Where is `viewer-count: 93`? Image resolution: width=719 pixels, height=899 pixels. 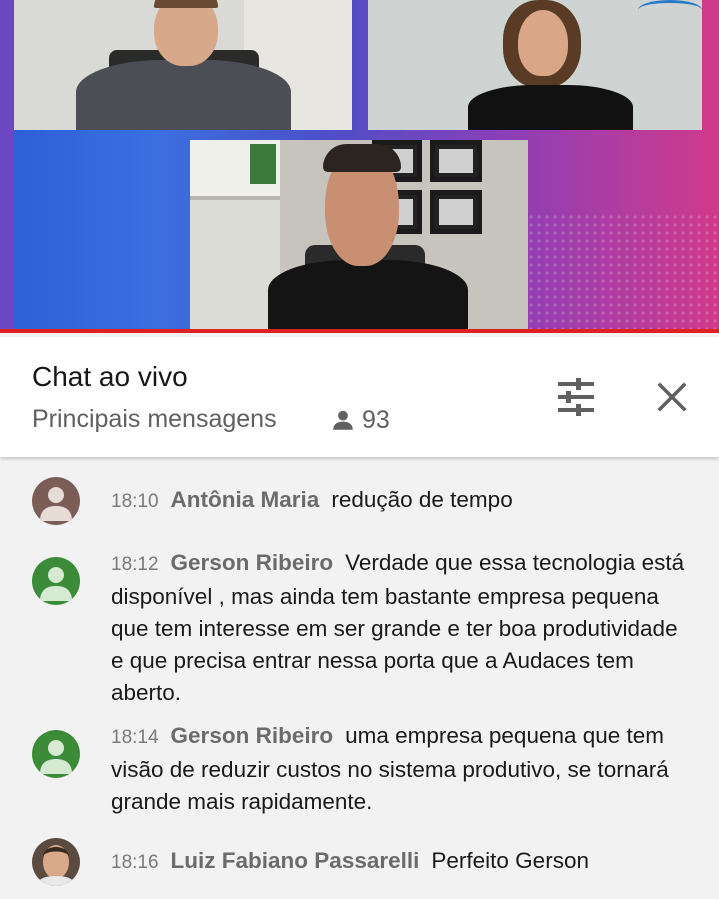
viewer-count: 93 is located at coordinates (360, 420).